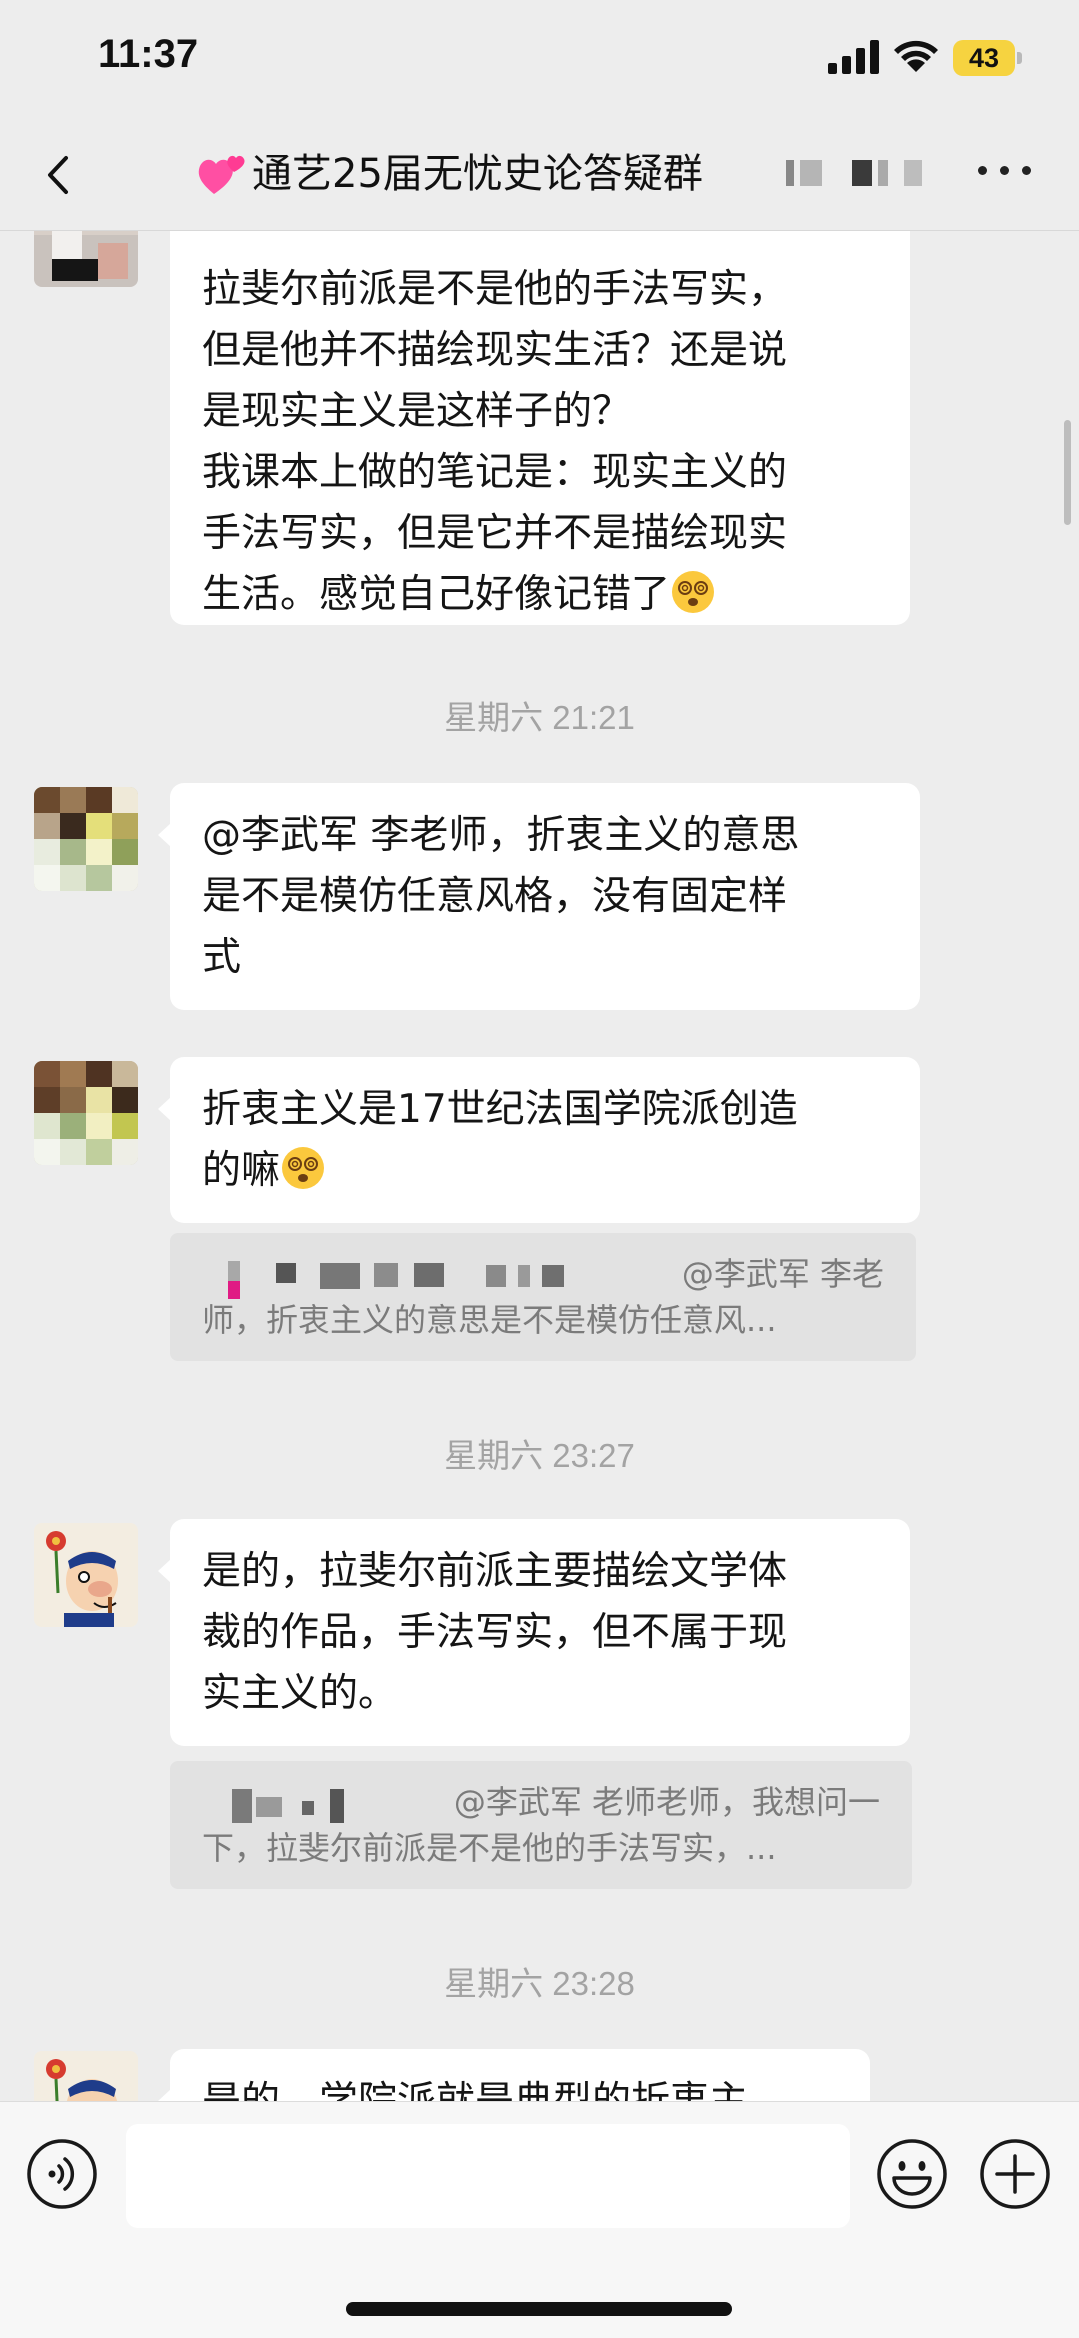 The height and width of the screenshot is (2338, 1079). I want to click on battery-cap, so click(1019, 58).